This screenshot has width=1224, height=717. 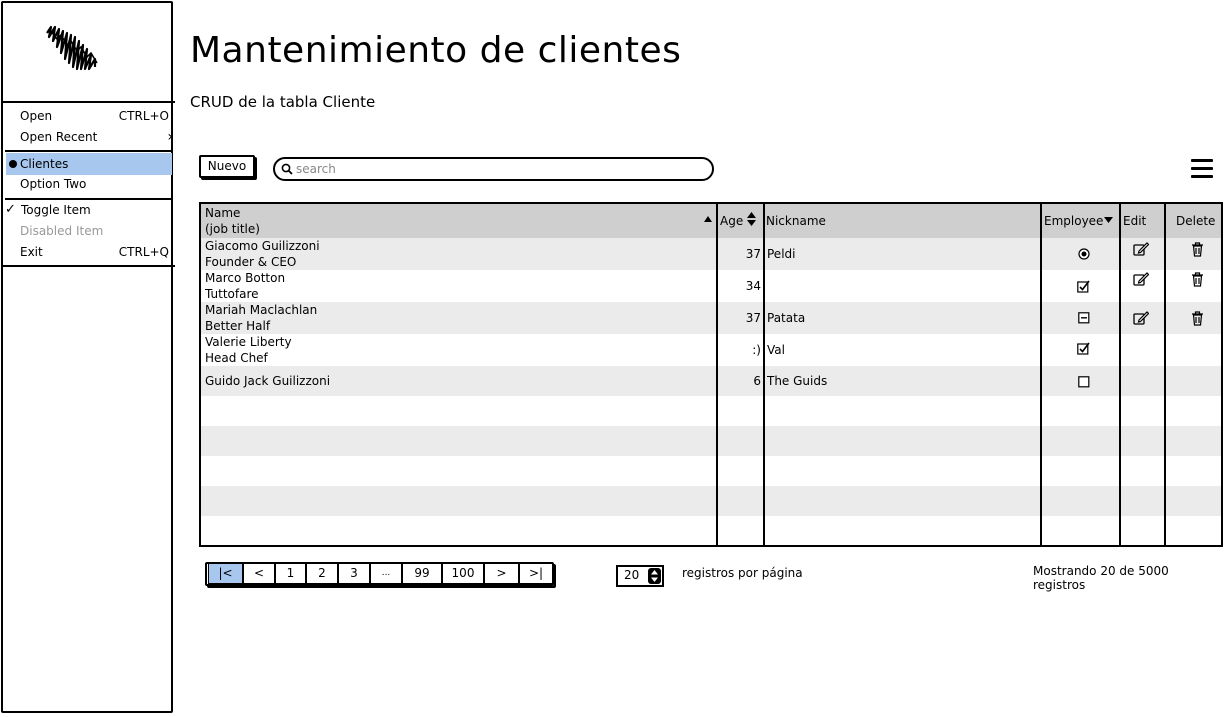 What do you see at coordinates (290, 573) in the screenshot?
I see `page-1-button: 1` at bounding box center [290, 573].